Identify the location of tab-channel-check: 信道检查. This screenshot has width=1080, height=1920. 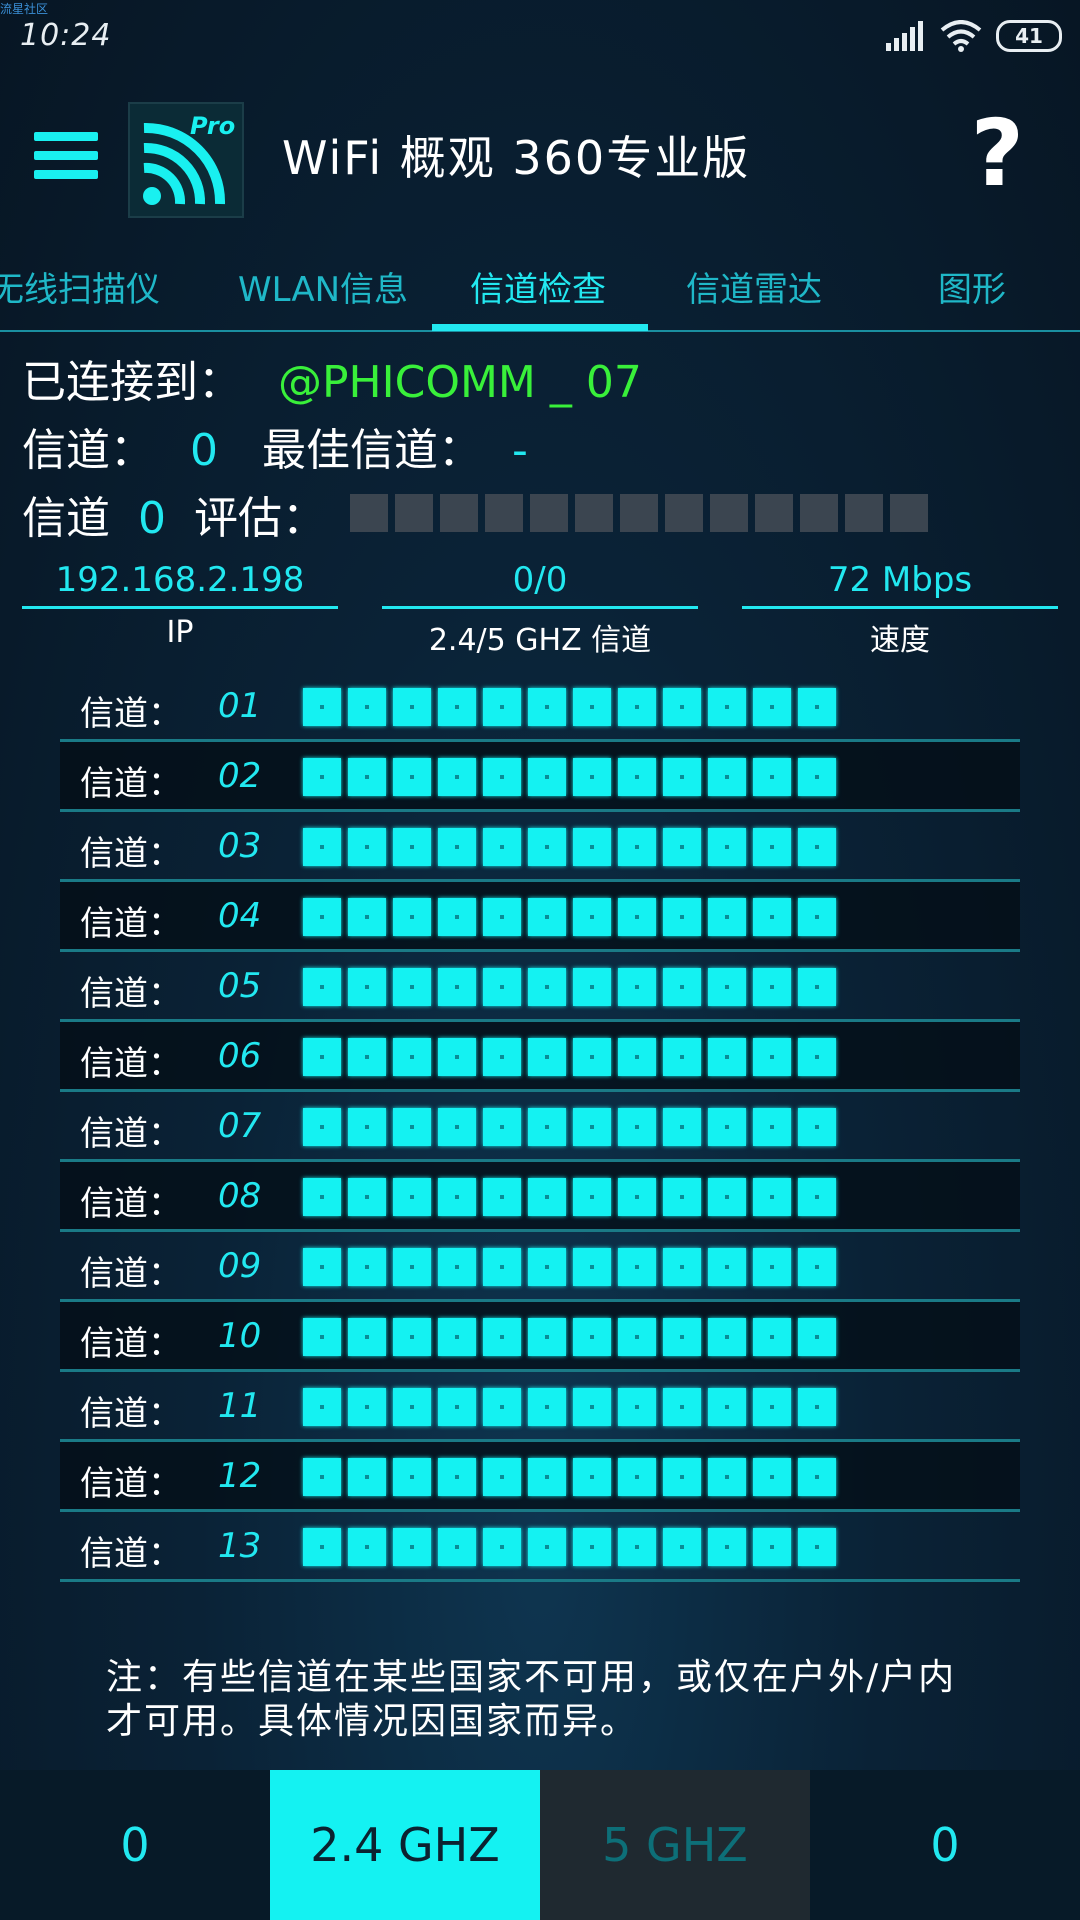
(538, 286).